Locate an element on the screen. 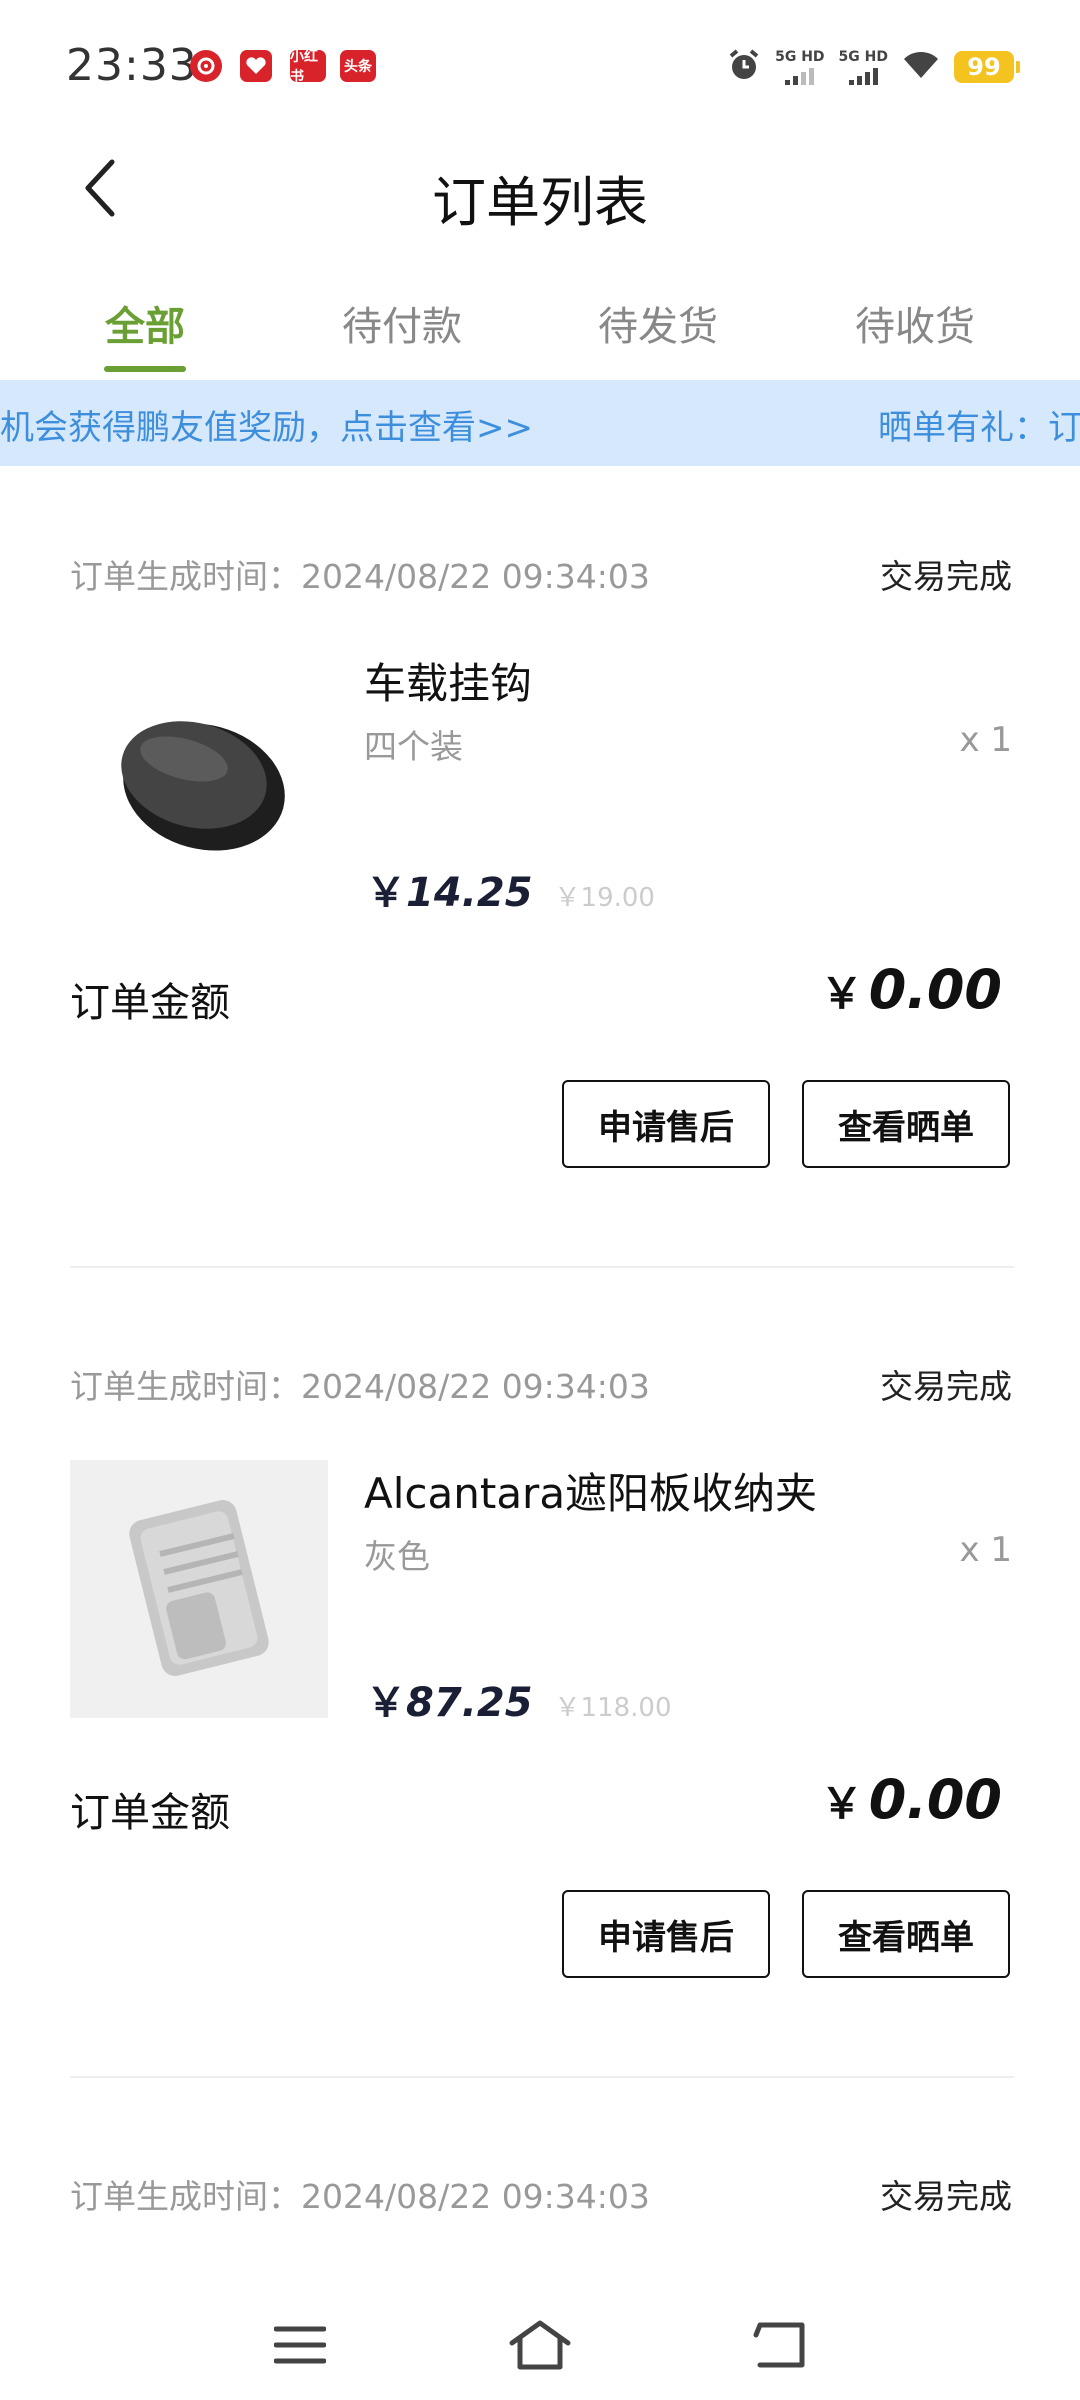 The image size is (1080, 2400). tab-pending-payment: 待付款 is located at coordinates (402, 323).